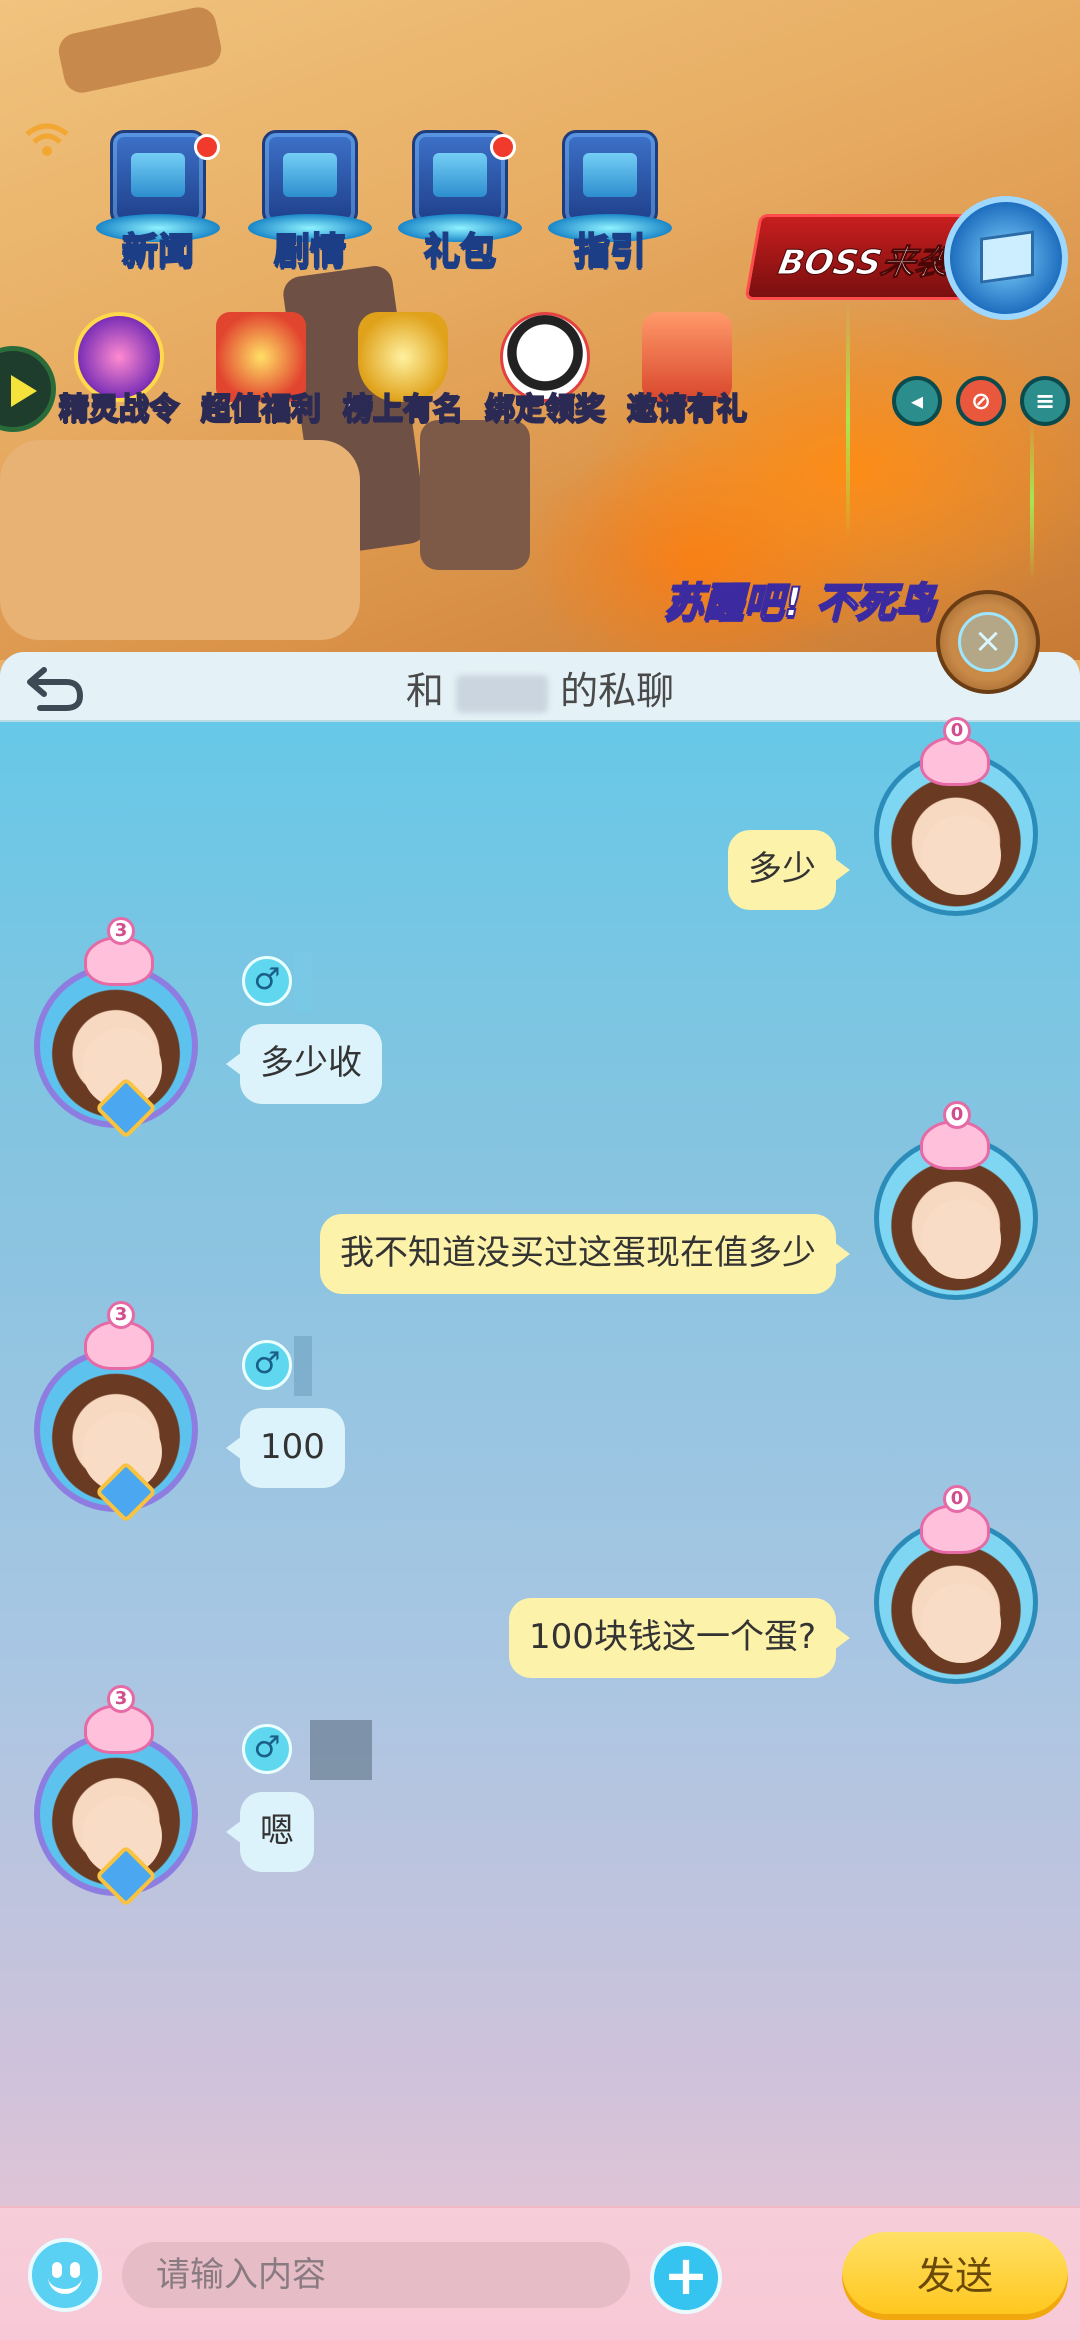 This screenshot has height=2340, width=1080. I want to click on invite-reward-button: 邀请有礼, so click(687, 377).